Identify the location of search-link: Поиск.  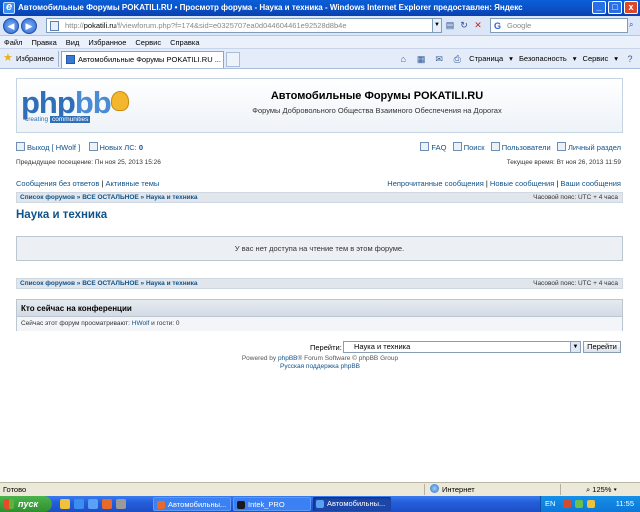
(474, 147).